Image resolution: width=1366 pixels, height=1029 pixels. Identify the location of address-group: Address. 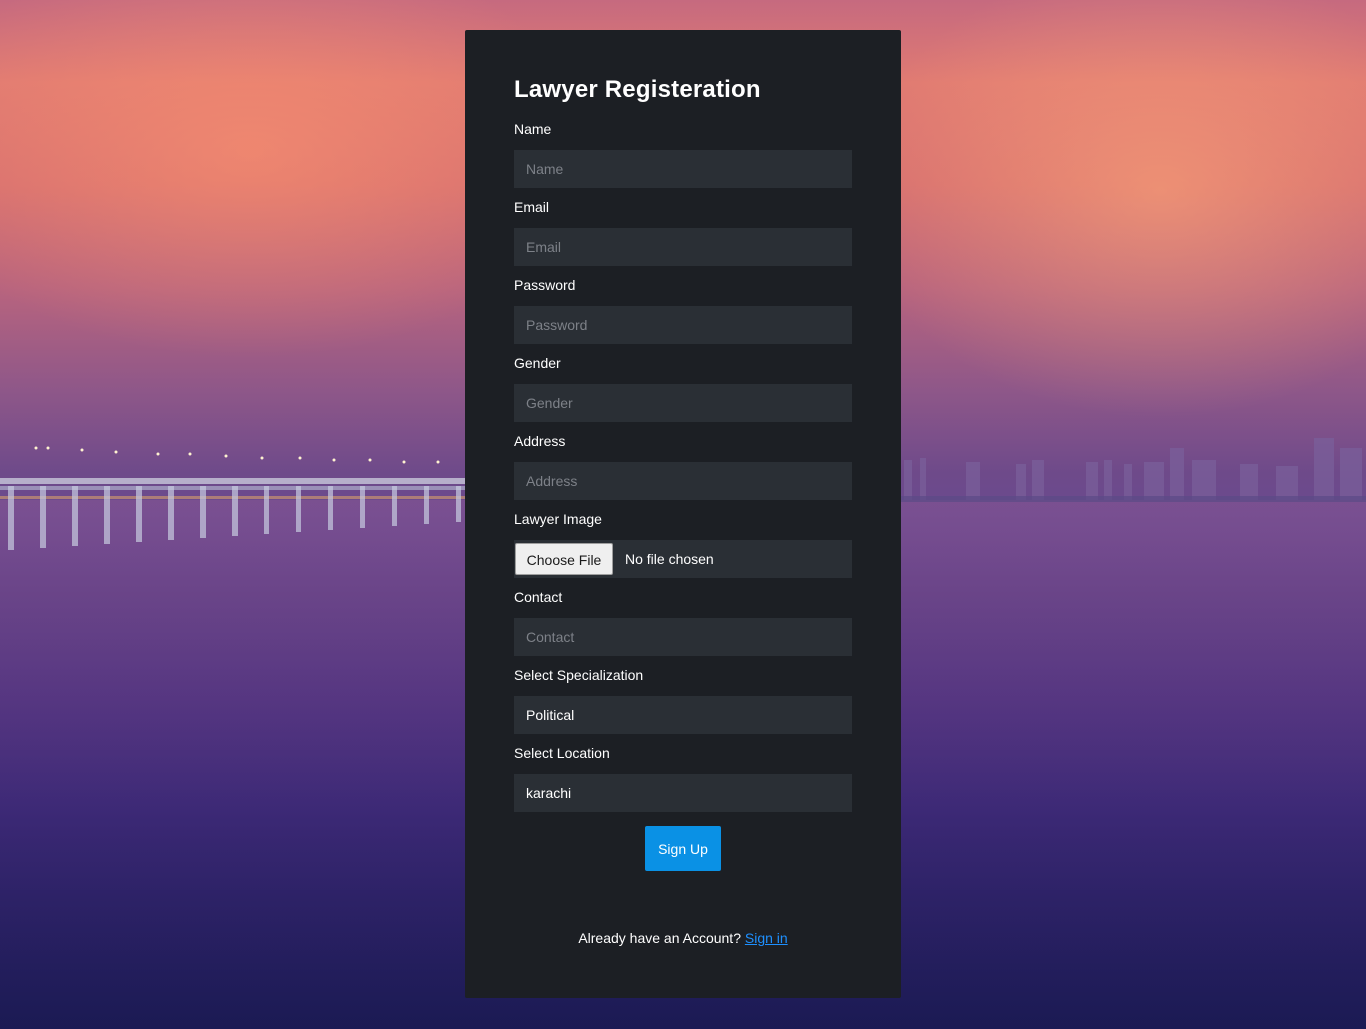
(683, 466).